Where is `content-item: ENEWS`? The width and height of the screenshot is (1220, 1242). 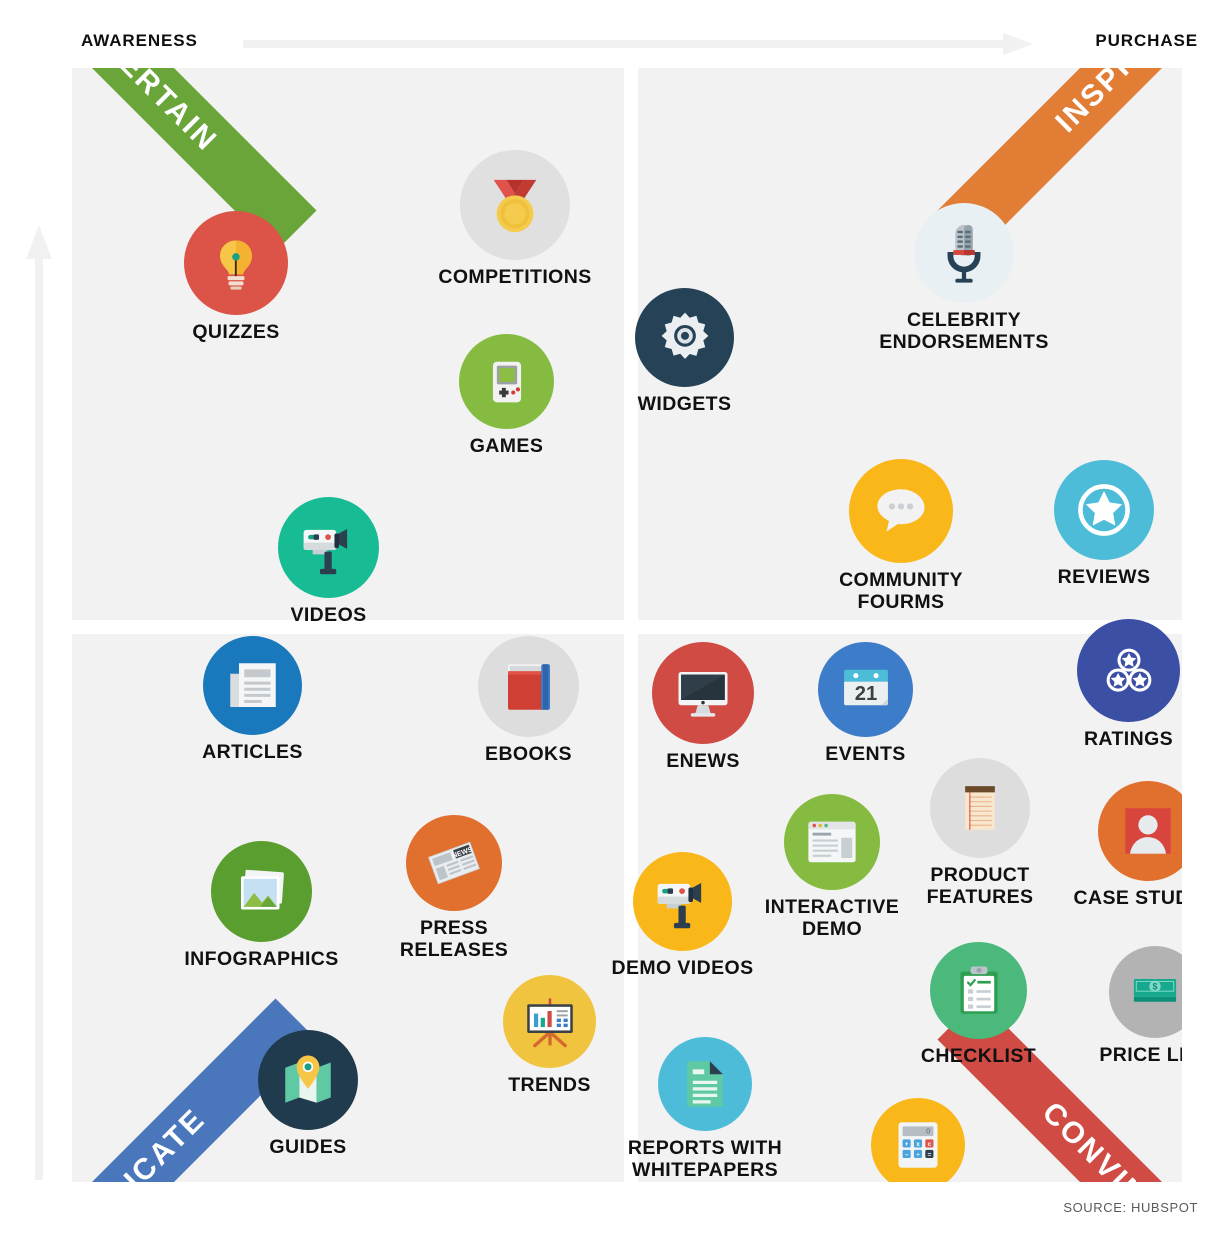 content-item: ENEWS is located at coordinates (703, 707).